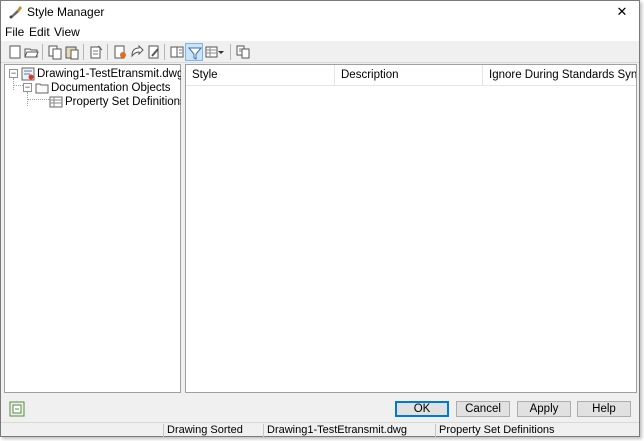  Describe the element at coordinates (544, 409) in the screenshot. I see `apply-button: Apply` at that location.